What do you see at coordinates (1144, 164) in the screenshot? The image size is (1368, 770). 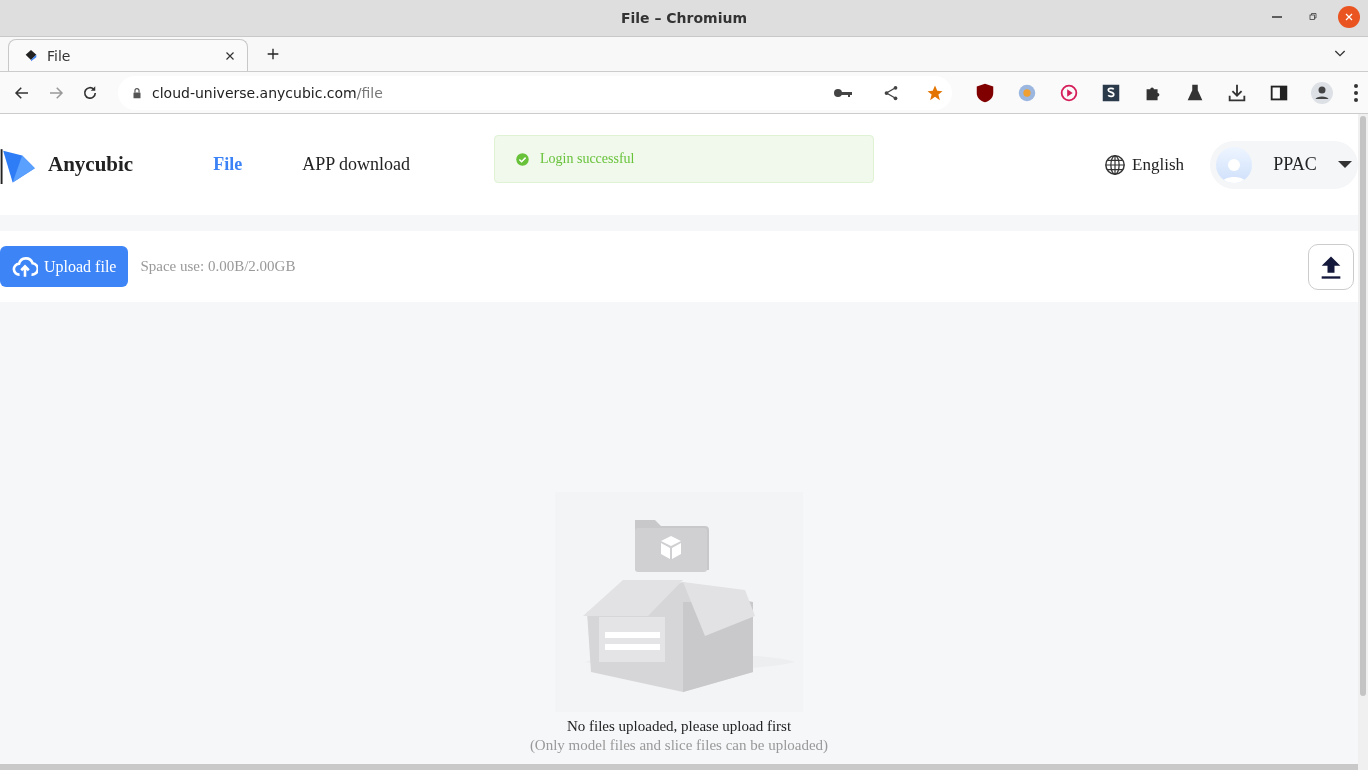 I see `language-selector: English` at bounding box center [1144, 164].